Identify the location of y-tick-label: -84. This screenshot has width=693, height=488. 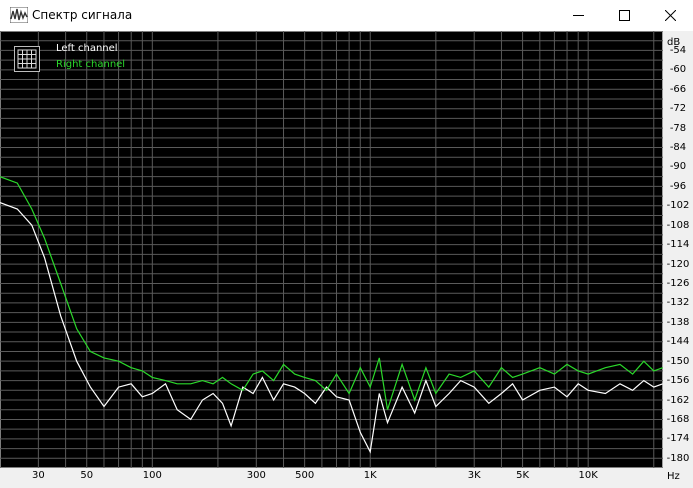
(678, 148).